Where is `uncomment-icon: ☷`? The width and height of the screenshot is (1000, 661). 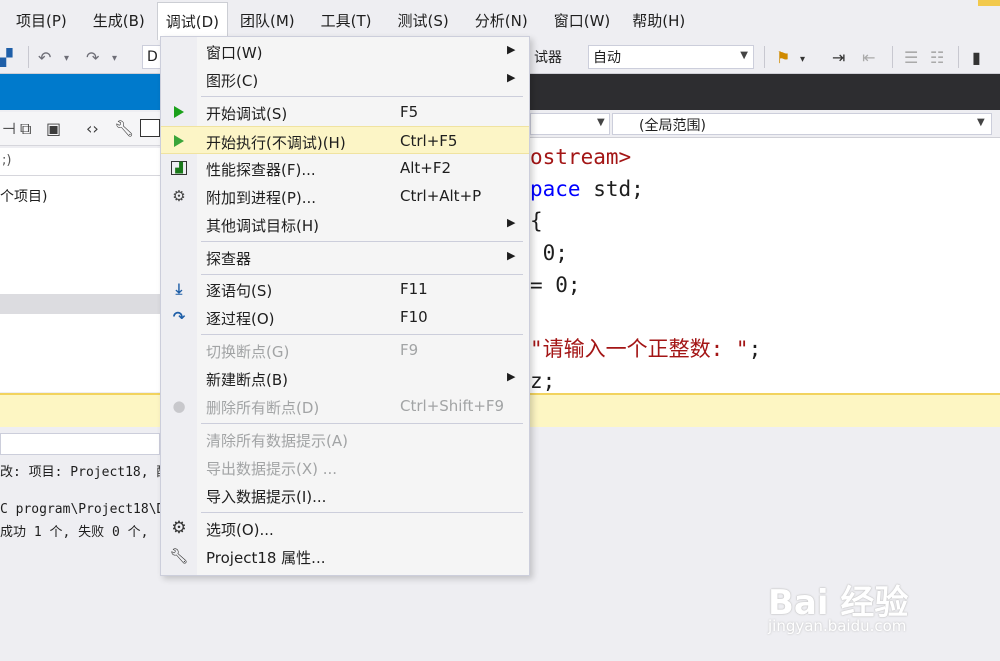
uncomment-icon: ☷ is located at coordinates (937, 57).